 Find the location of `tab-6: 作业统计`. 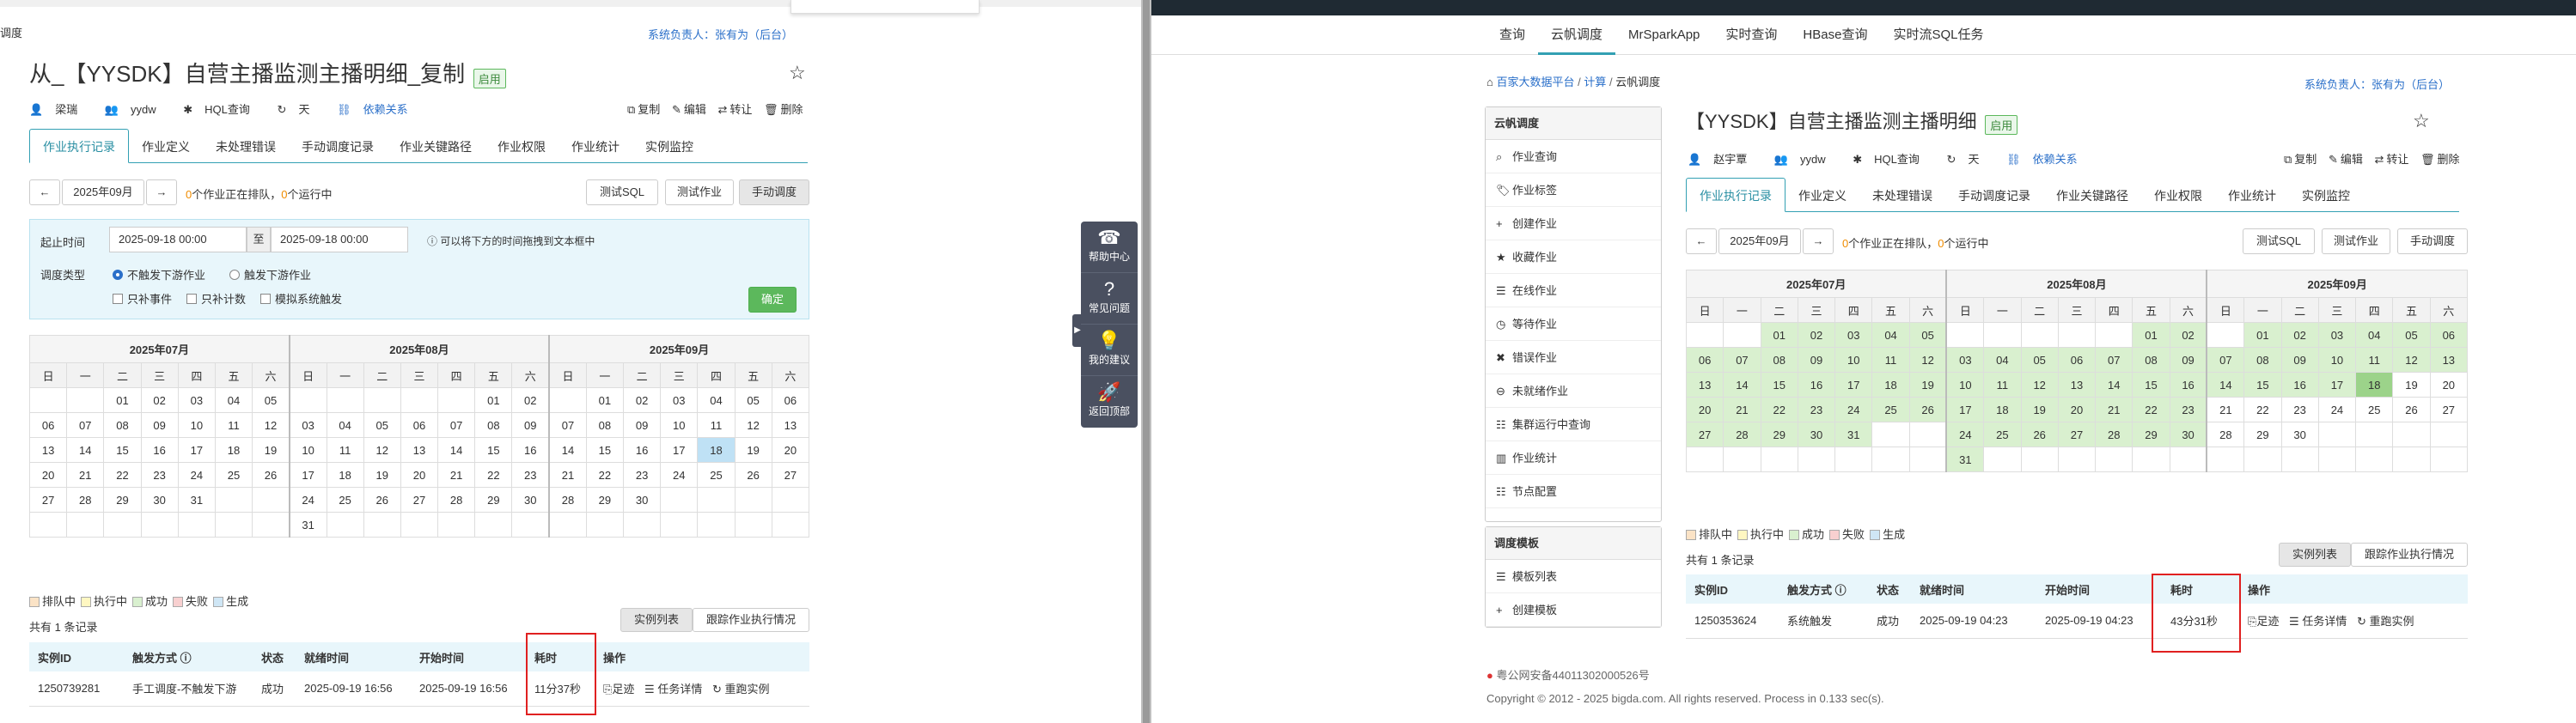

tab-6: 作业统计 is located at coordinates (595, 147).